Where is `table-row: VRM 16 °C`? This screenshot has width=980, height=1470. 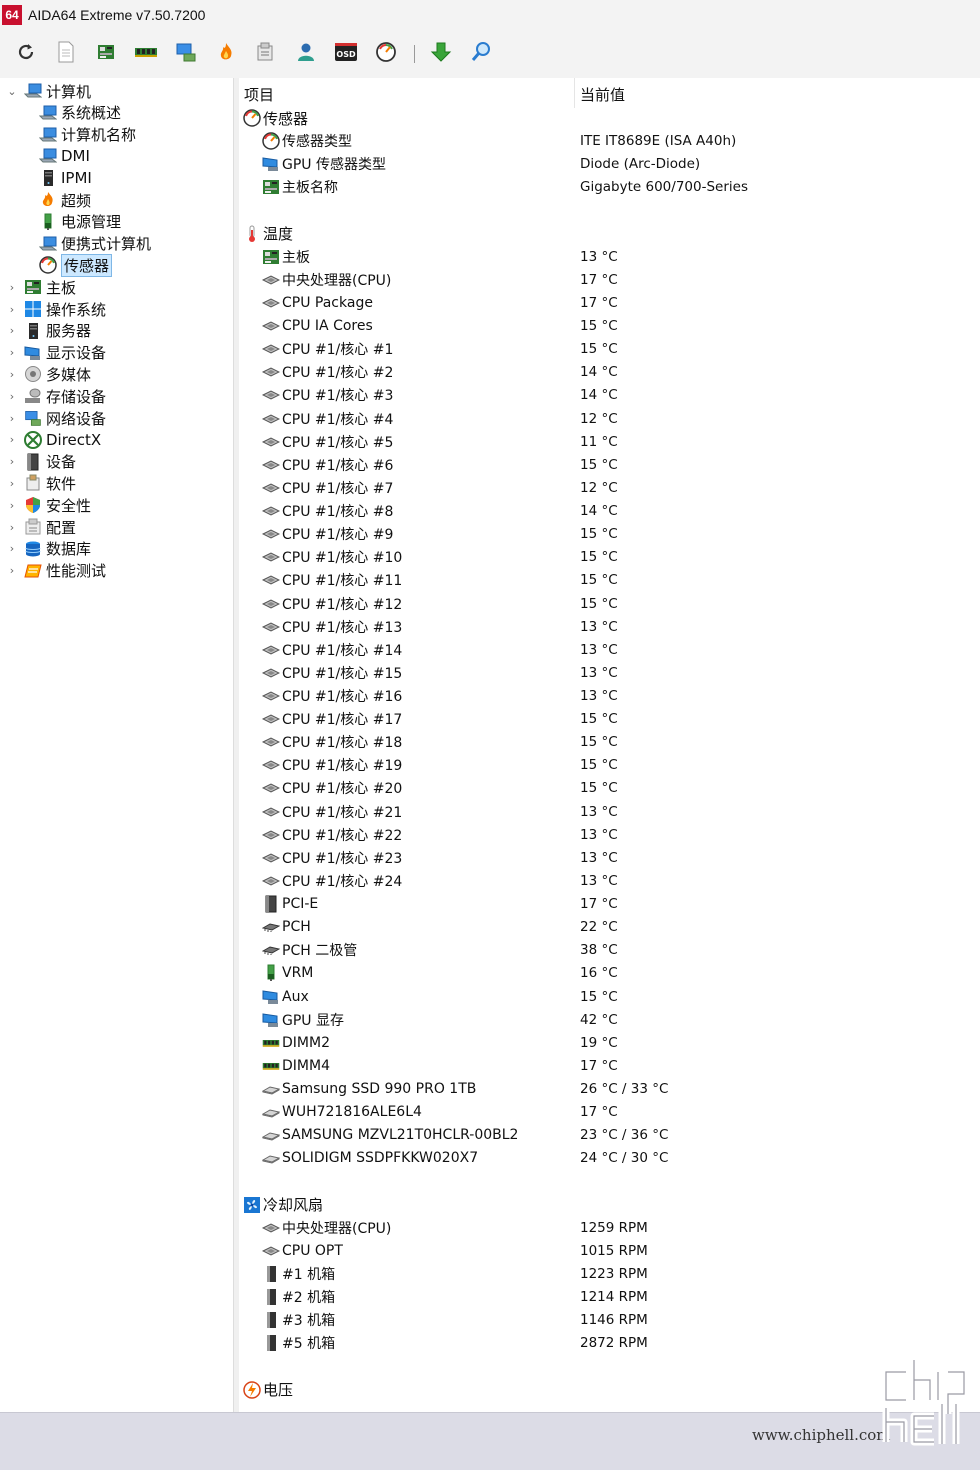 table-row: VRM 16 °C is located at coordinates (609, 973).